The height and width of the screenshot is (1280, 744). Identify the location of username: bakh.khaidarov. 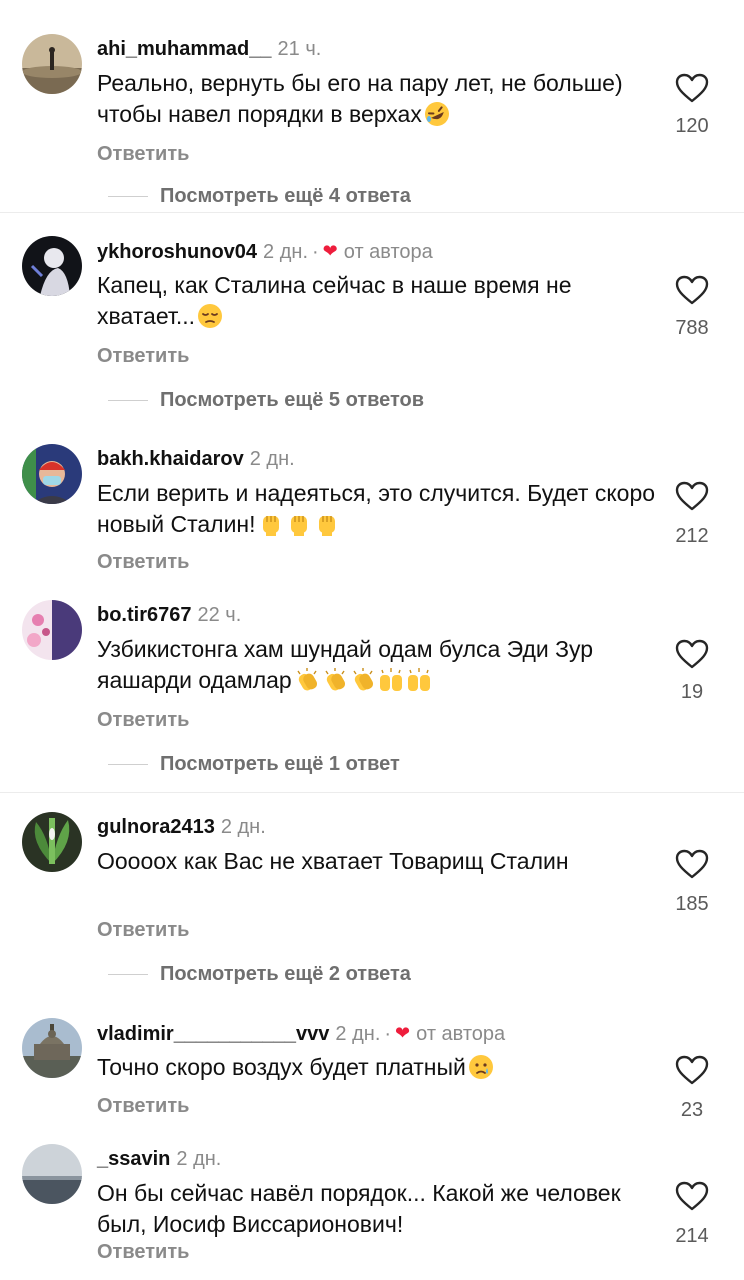
(170, 459).